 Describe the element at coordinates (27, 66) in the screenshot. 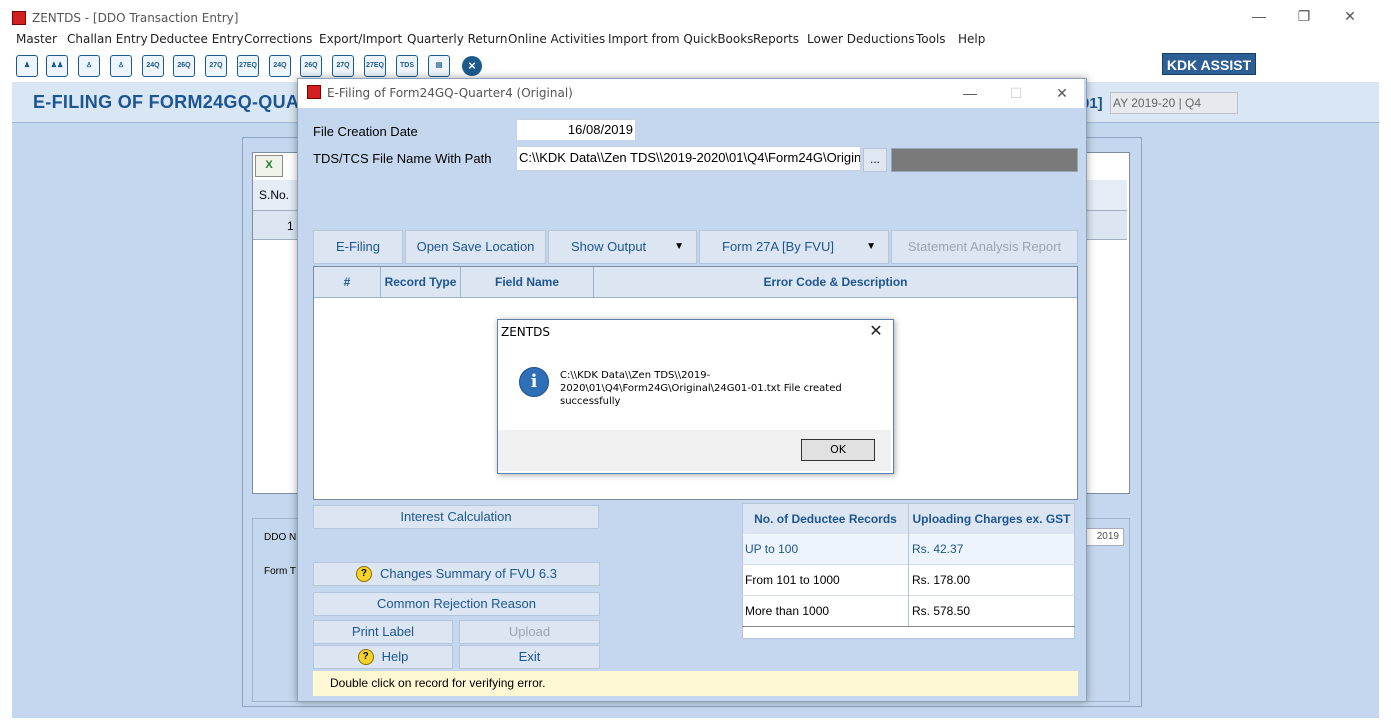

I see `users-icon: ♟` at that location.